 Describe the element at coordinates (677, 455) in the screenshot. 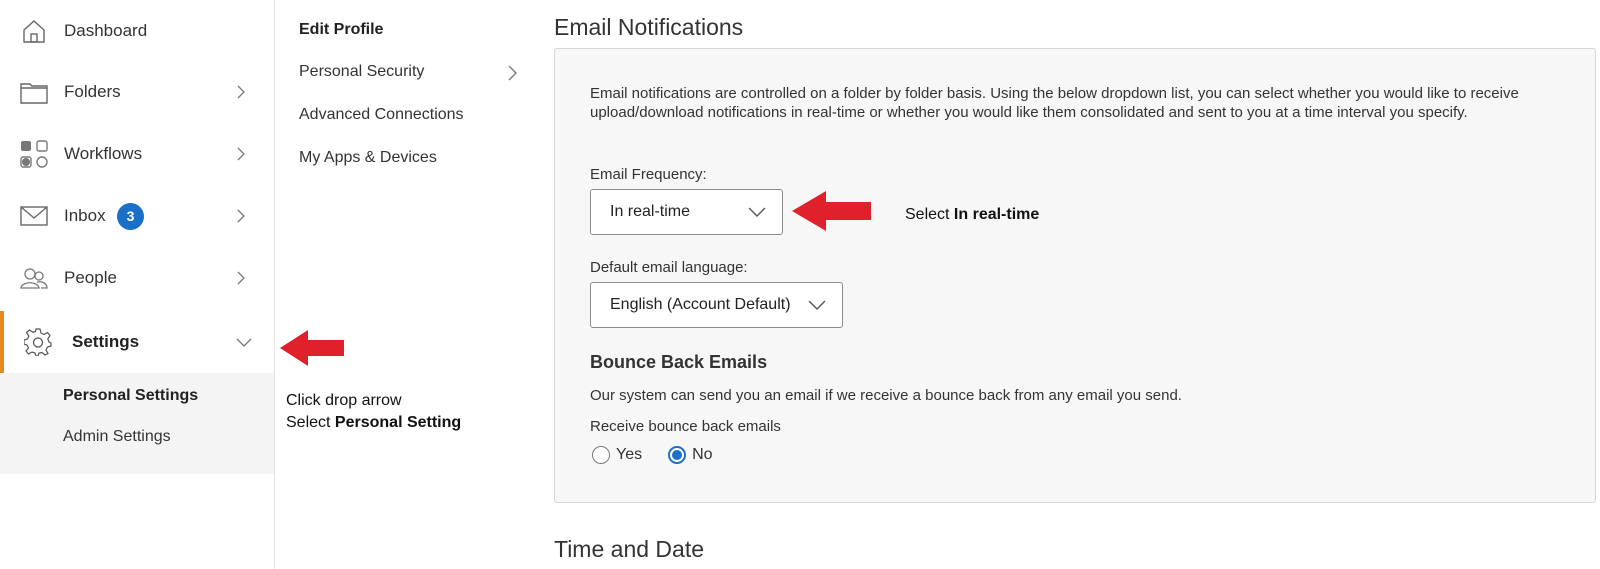

I see `bounce-no-radio` at that location.